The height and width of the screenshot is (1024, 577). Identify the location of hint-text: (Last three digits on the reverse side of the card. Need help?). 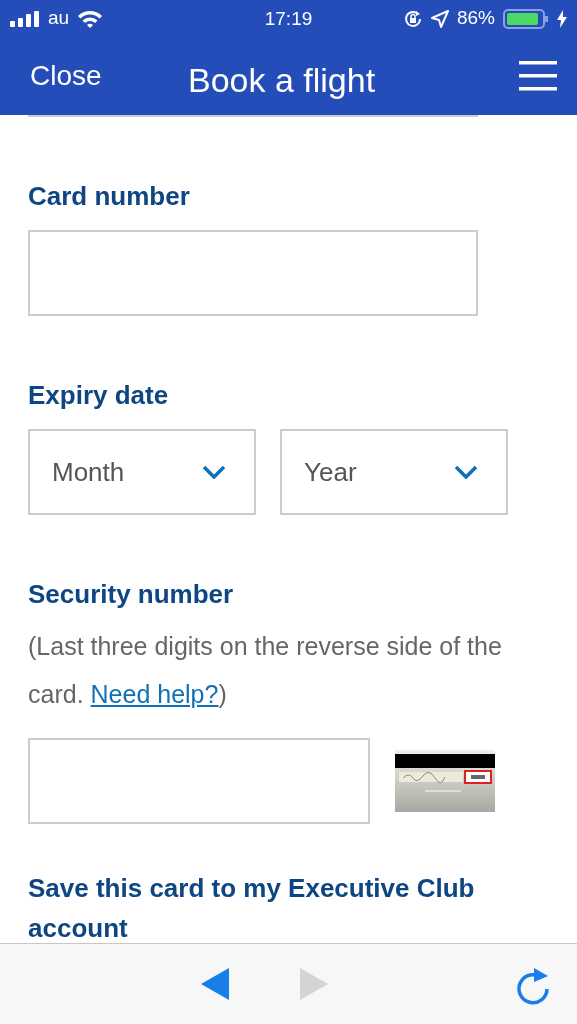
(265, 670).